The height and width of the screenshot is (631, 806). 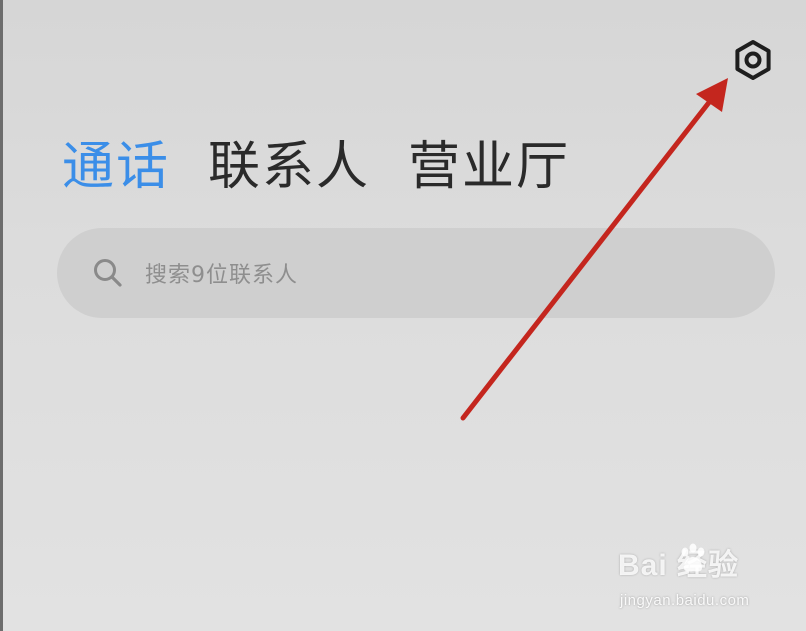 What do you see at coordinates (693, 557) in the screenshot?
I see `baidu-paw-icon` at bounding box center [693, 557].